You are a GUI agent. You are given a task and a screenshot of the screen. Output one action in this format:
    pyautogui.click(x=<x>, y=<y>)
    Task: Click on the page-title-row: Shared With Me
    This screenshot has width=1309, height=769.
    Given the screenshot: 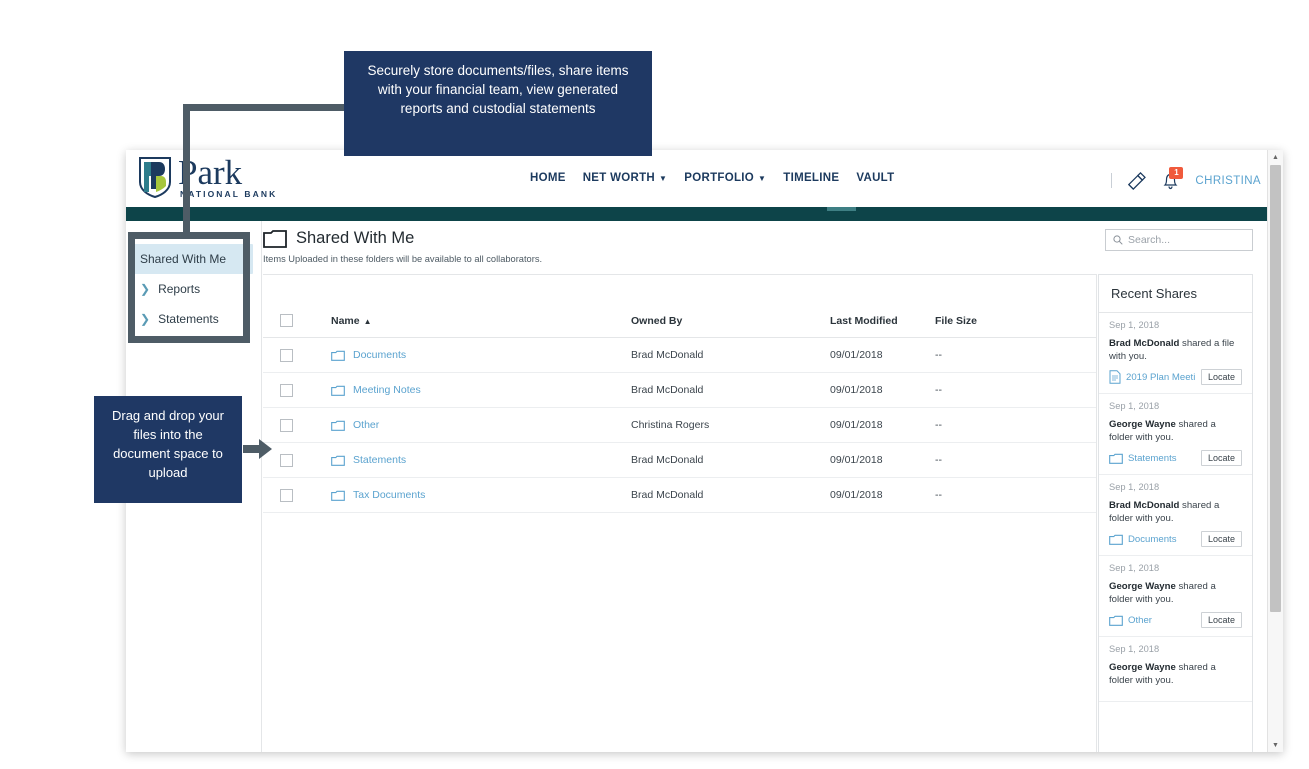 What is the action you would take?
    pyautogui.click(x=338, y=238)
    